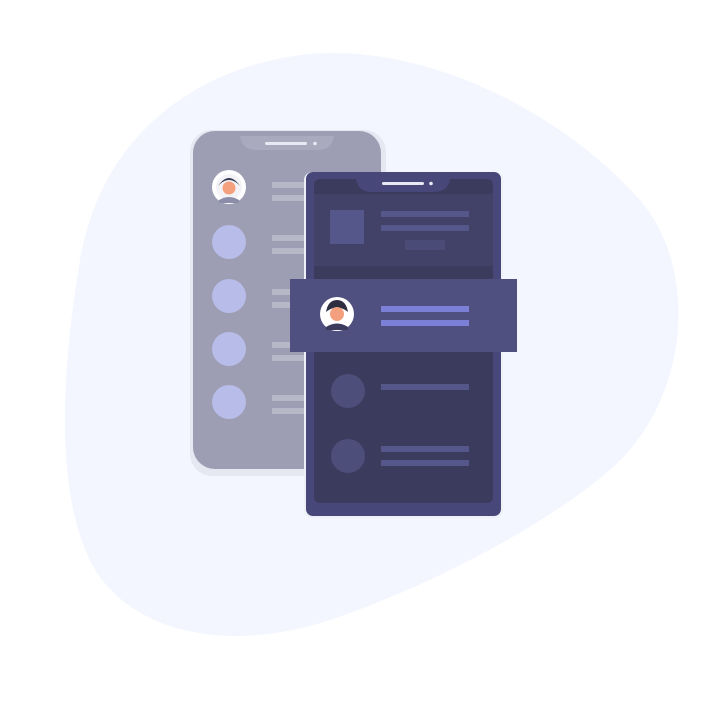 The image size is (722, 727). I want to click on placeholder-button, so click(425, 245).